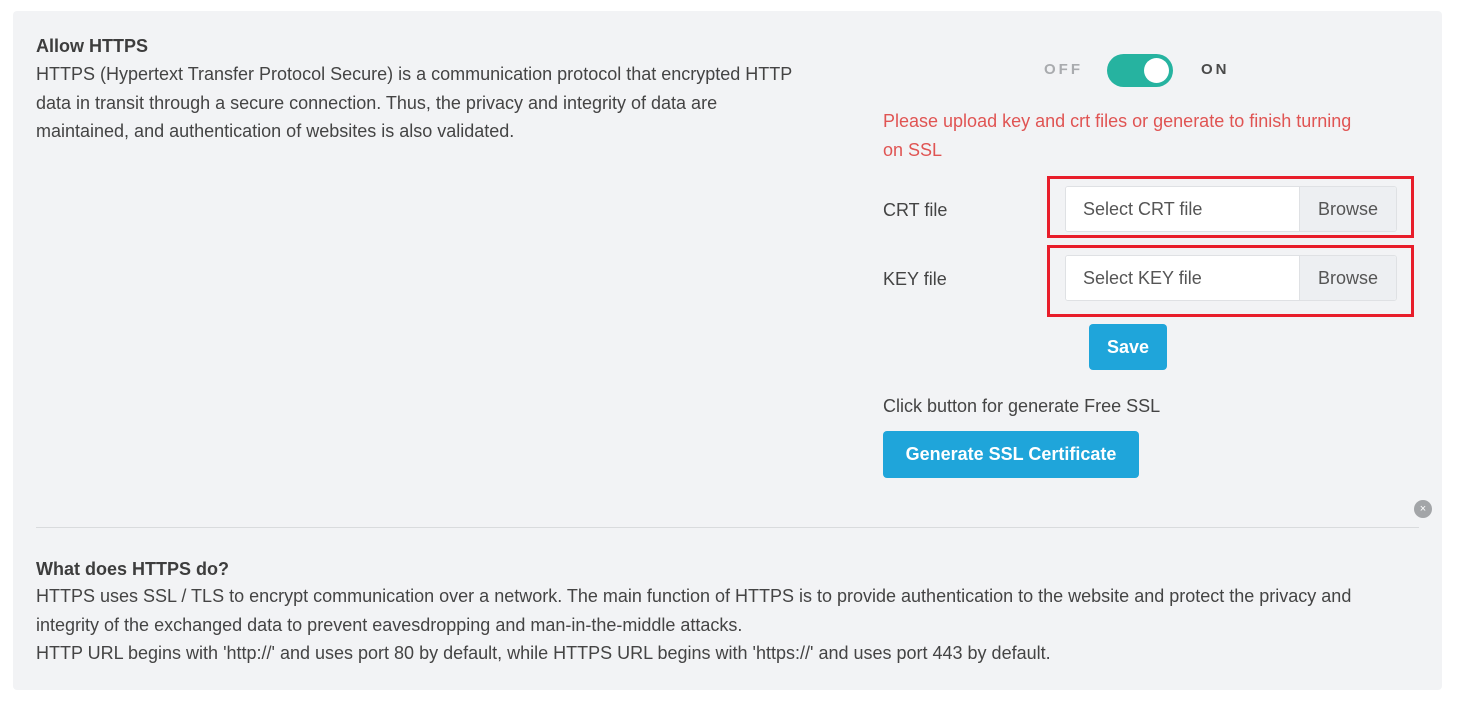 This screenshot has height=703, width=1457. What do you see at coordinates (915, 210) in the screenshot?
I see `crt-file-label: CRT file` at bounding box center [915, 210].